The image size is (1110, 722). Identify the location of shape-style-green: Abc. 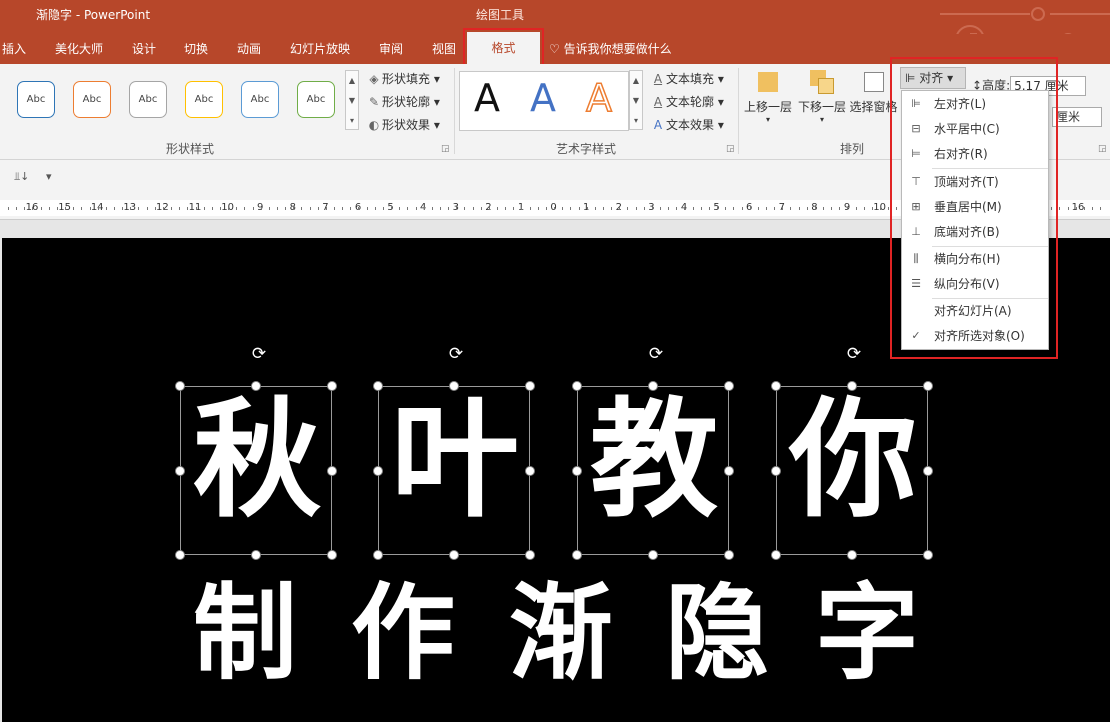
(316, 99).